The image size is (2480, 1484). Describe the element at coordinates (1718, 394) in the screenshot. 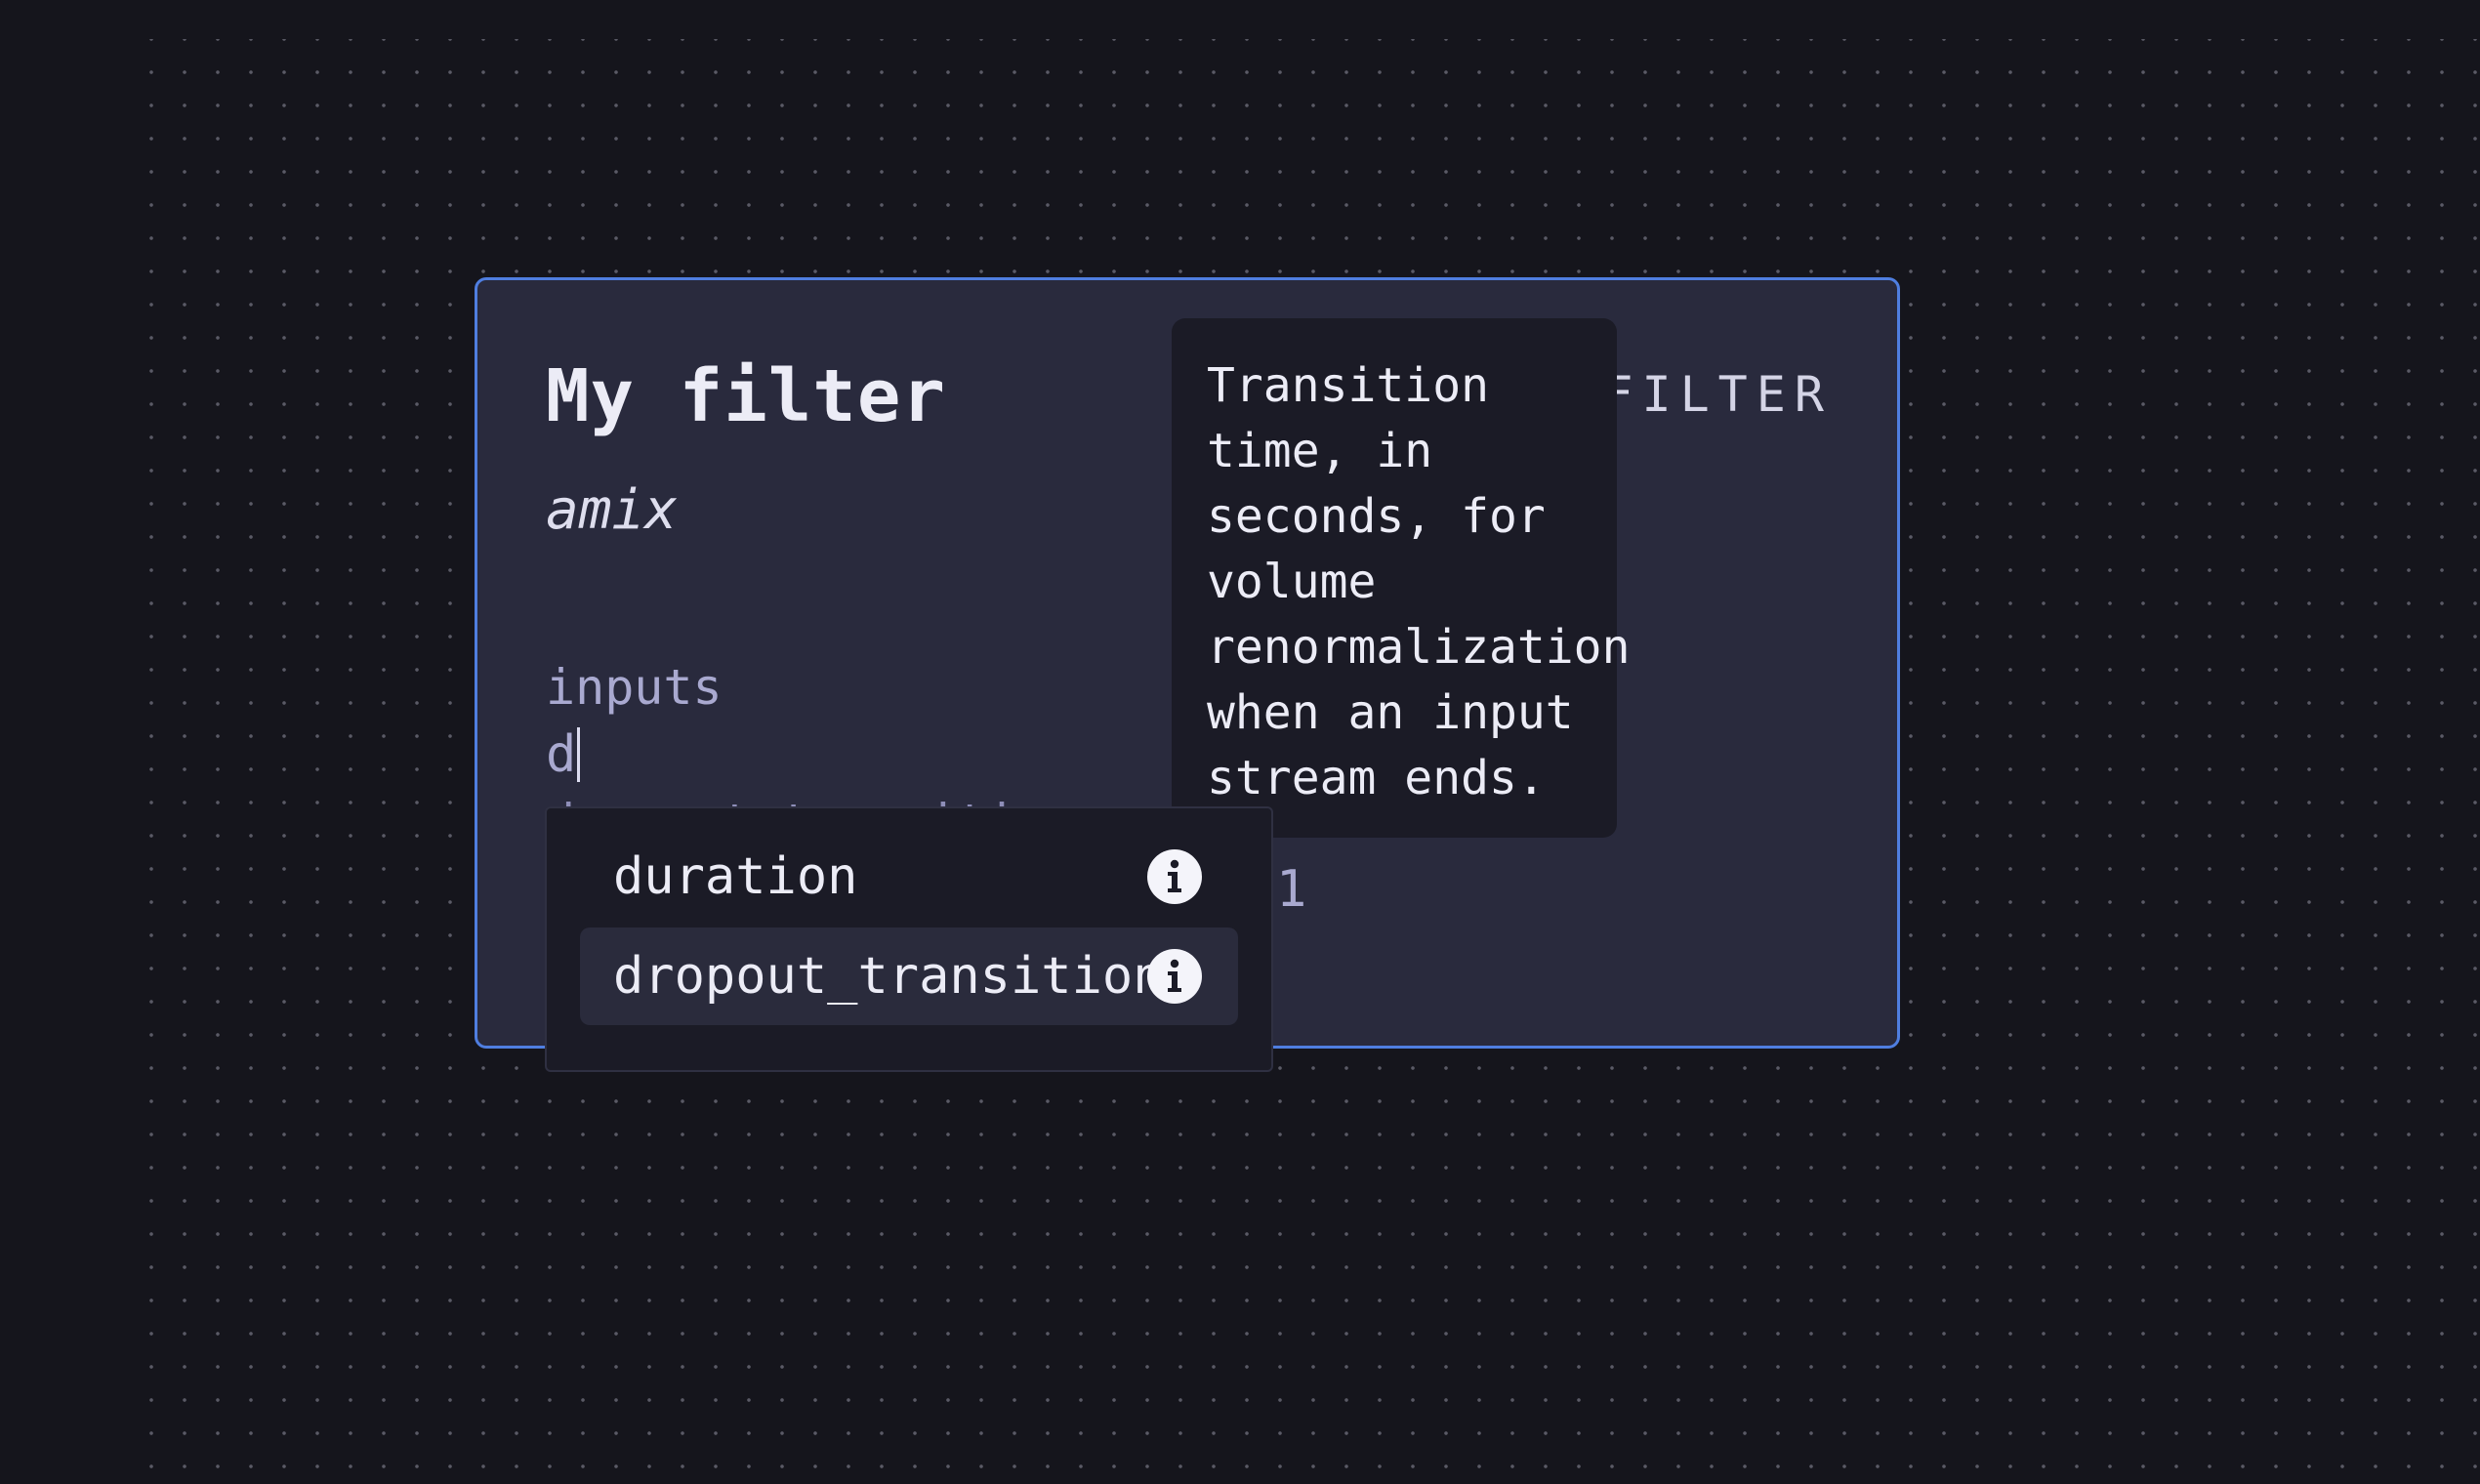

I see `node-type-label: FILTER` at that location.